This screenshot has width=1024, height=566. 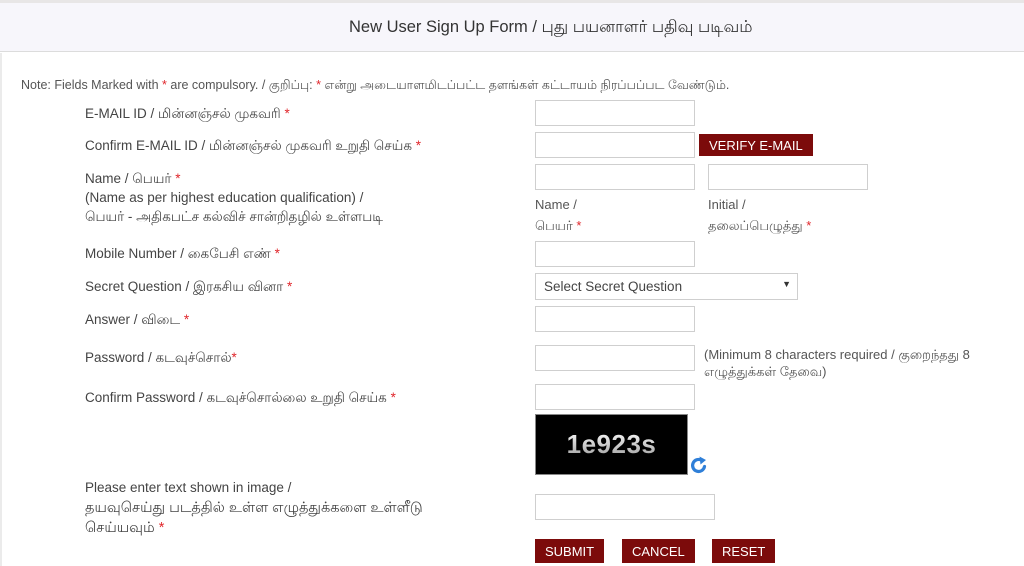 What do you see at coordinates (625, 507) in the screenshot?
I see `captcha-input` at bounding box center [625, 507].